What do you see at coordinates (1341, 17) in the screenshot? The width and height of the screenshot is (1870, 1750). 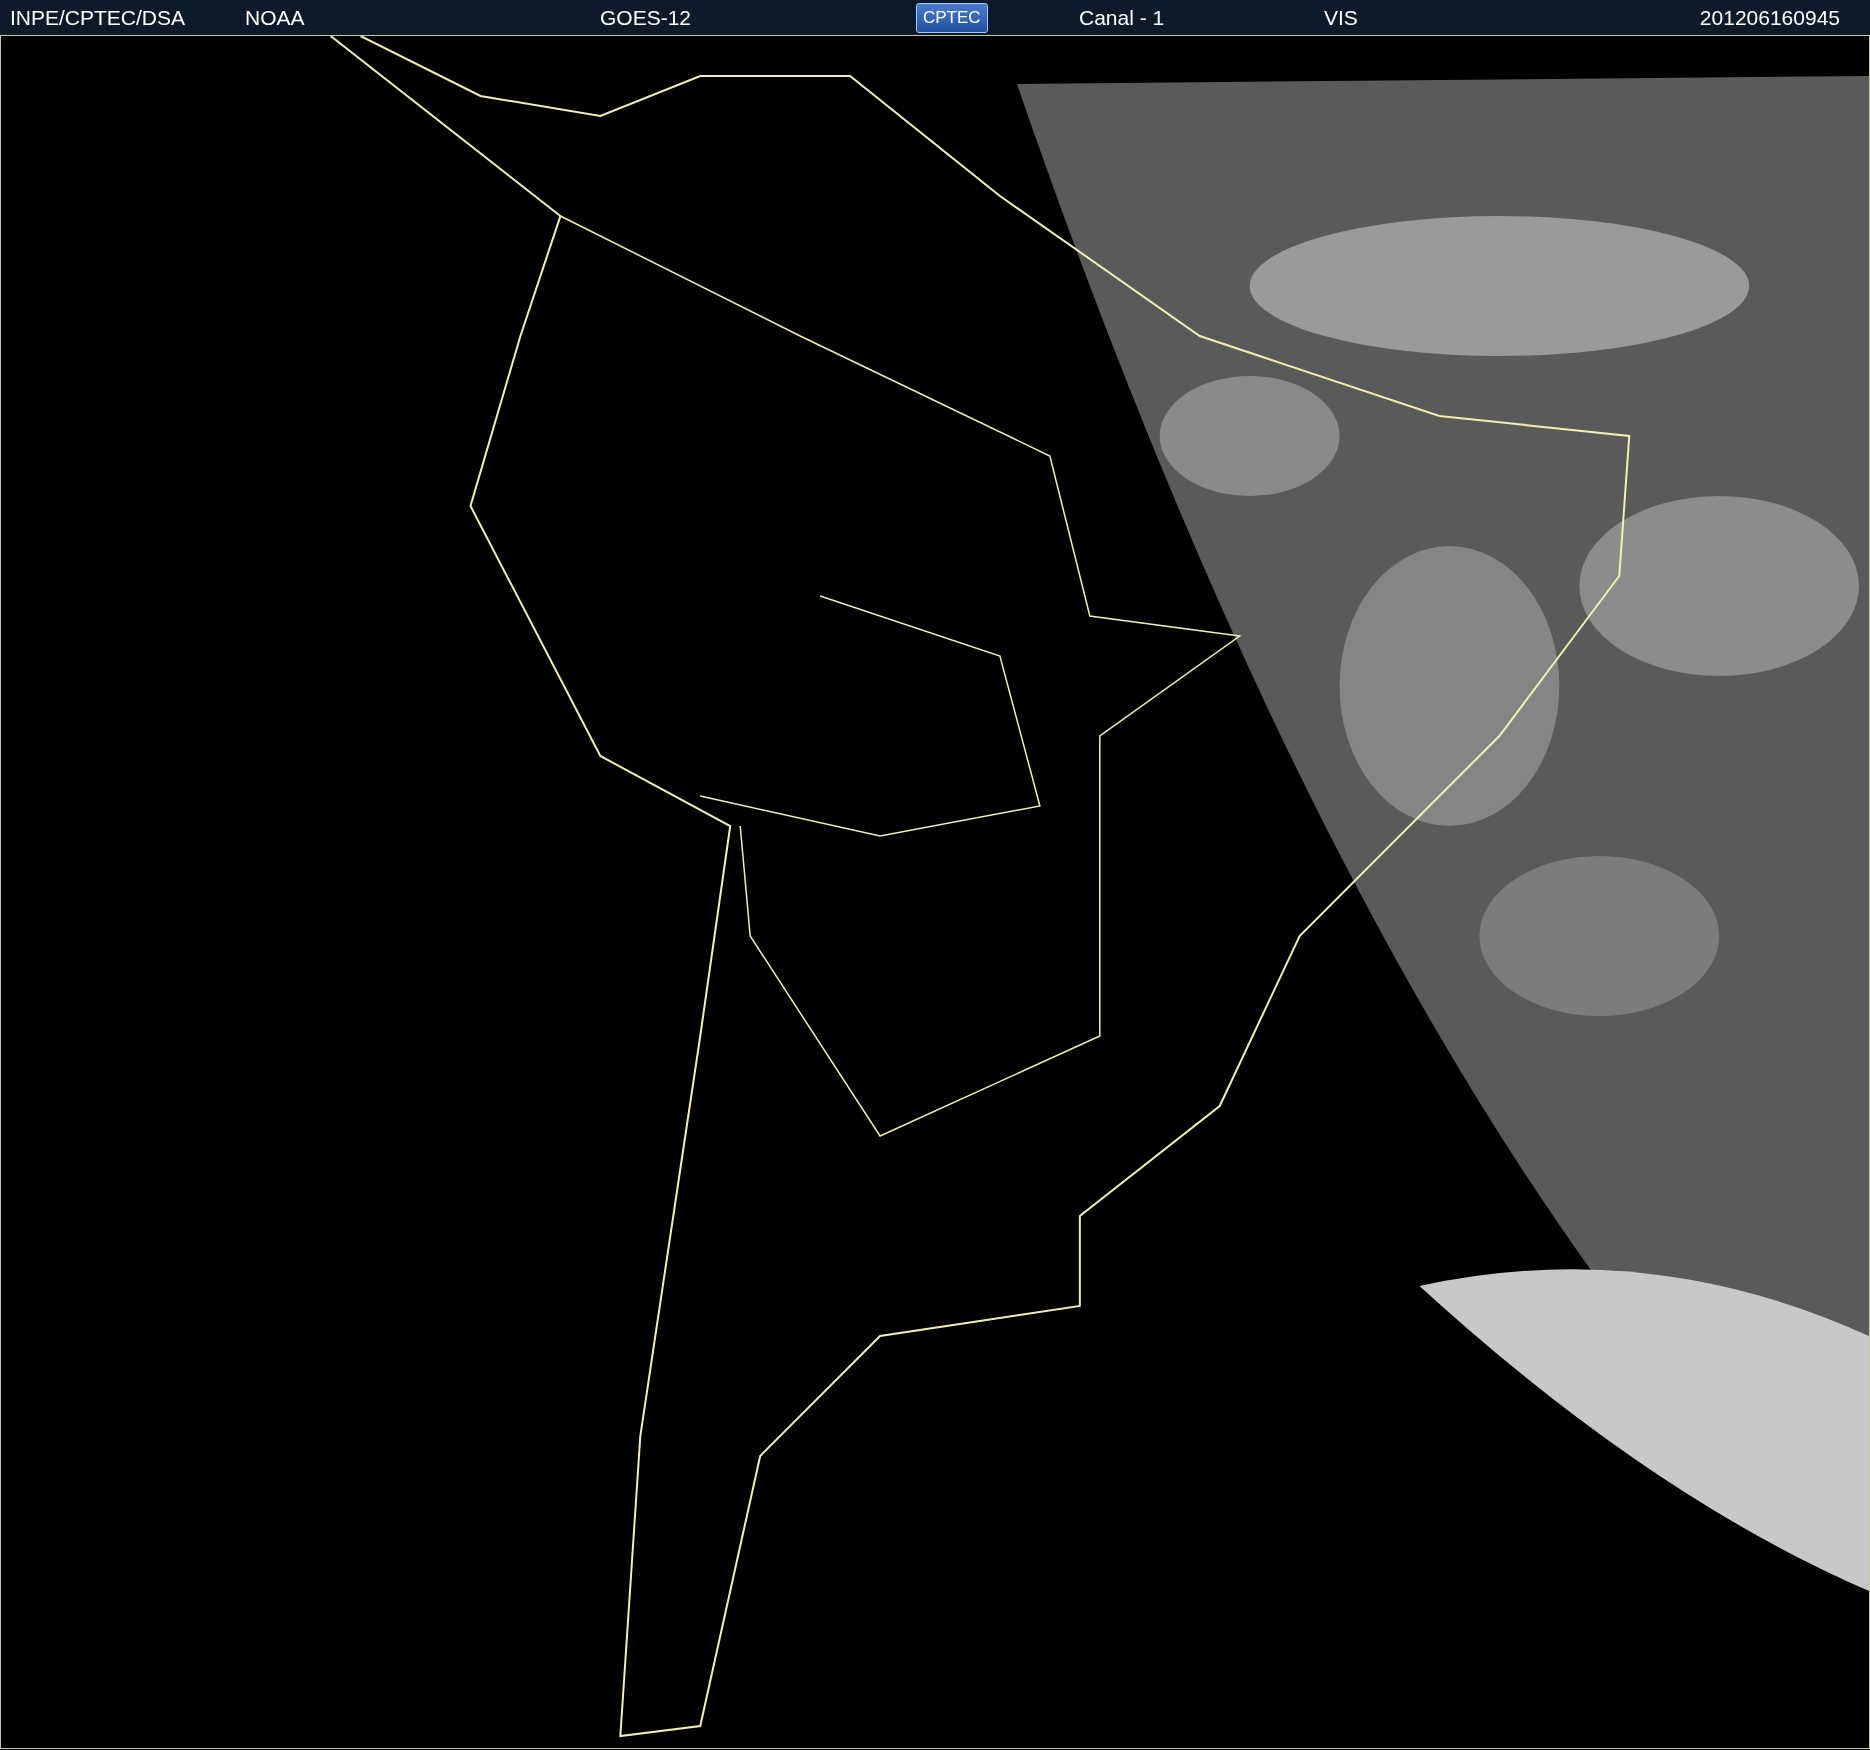 I see `band-label: VIS` at bounding box center [1341, 17].